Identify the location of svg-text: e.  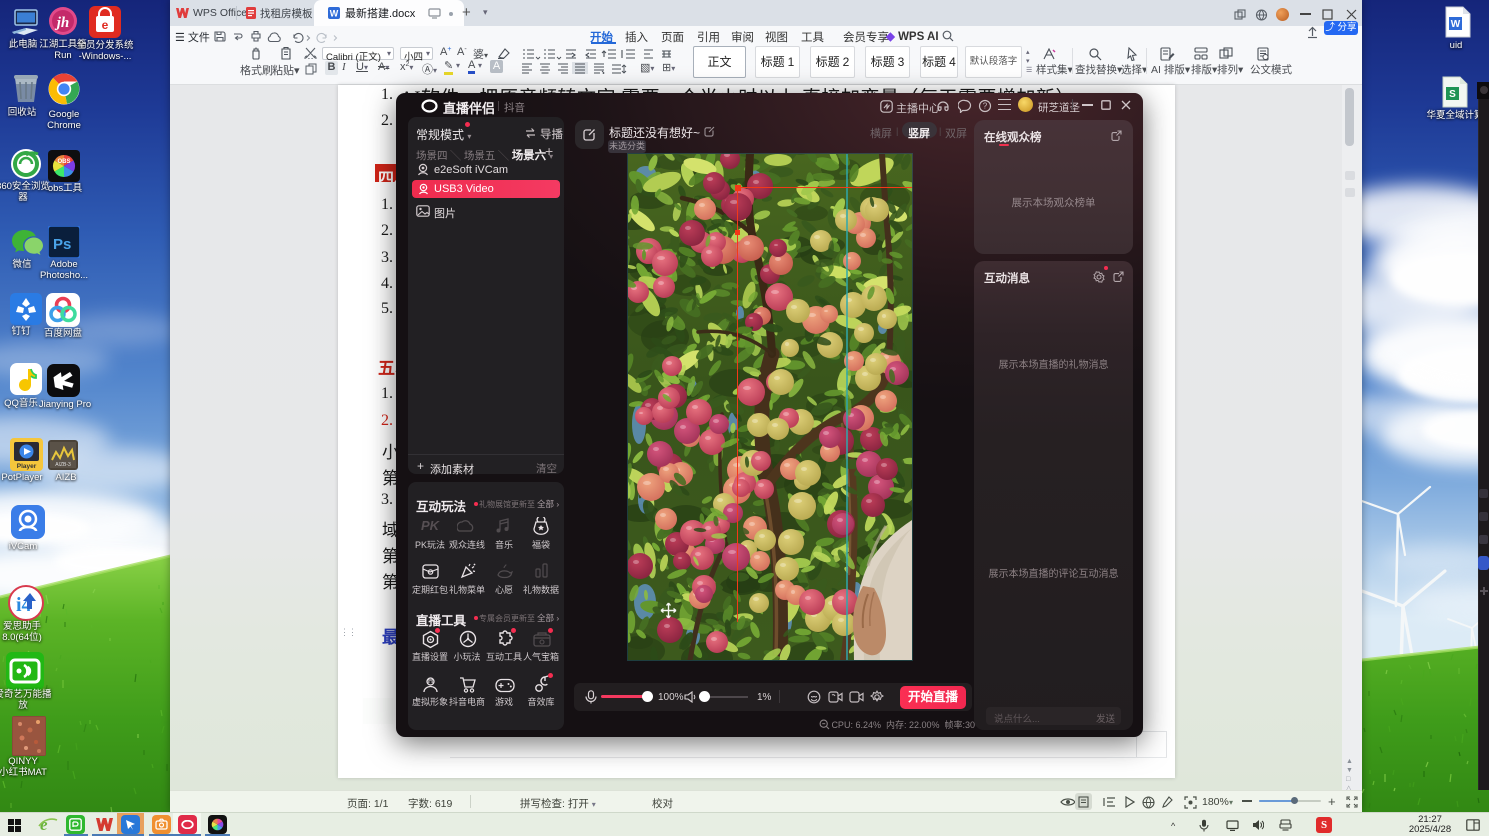
(105, 25).